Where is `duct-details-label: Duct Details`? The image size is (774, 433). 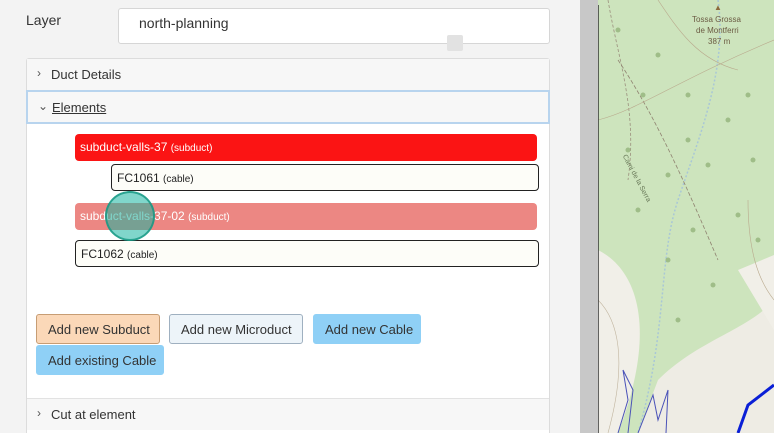
duct-details-label: Duct Details is located at coordinates (86, 74).